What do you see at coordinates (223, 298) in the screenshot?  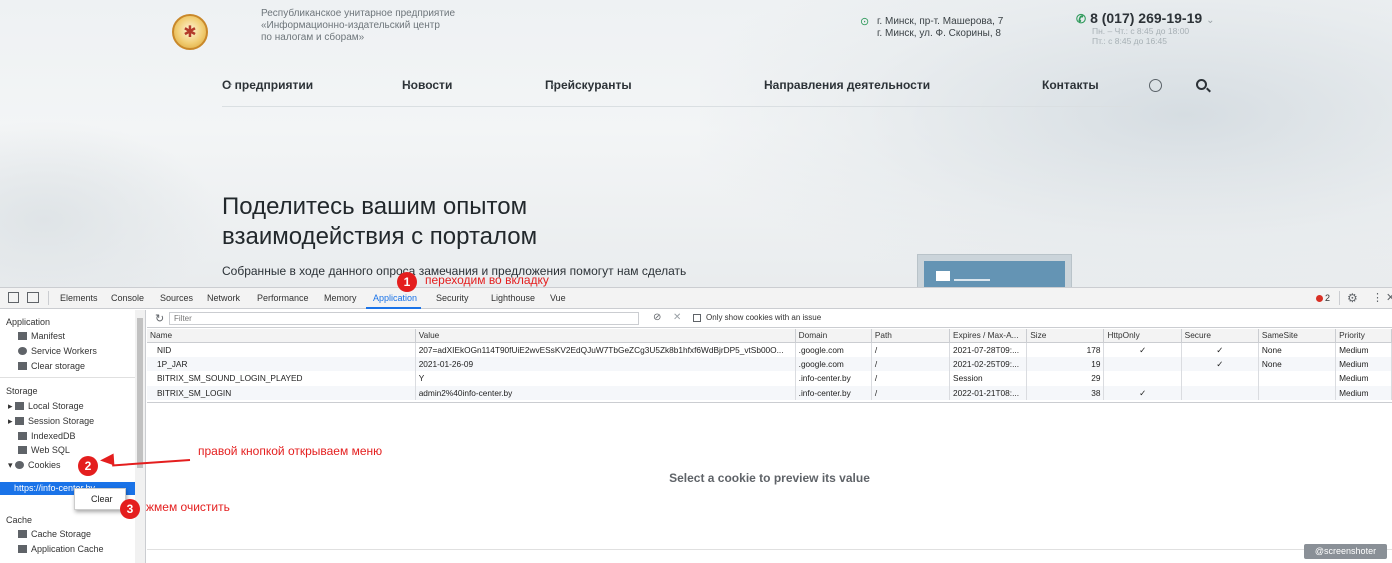 I see `tab-network: Network` at bounding box center [223, 298].